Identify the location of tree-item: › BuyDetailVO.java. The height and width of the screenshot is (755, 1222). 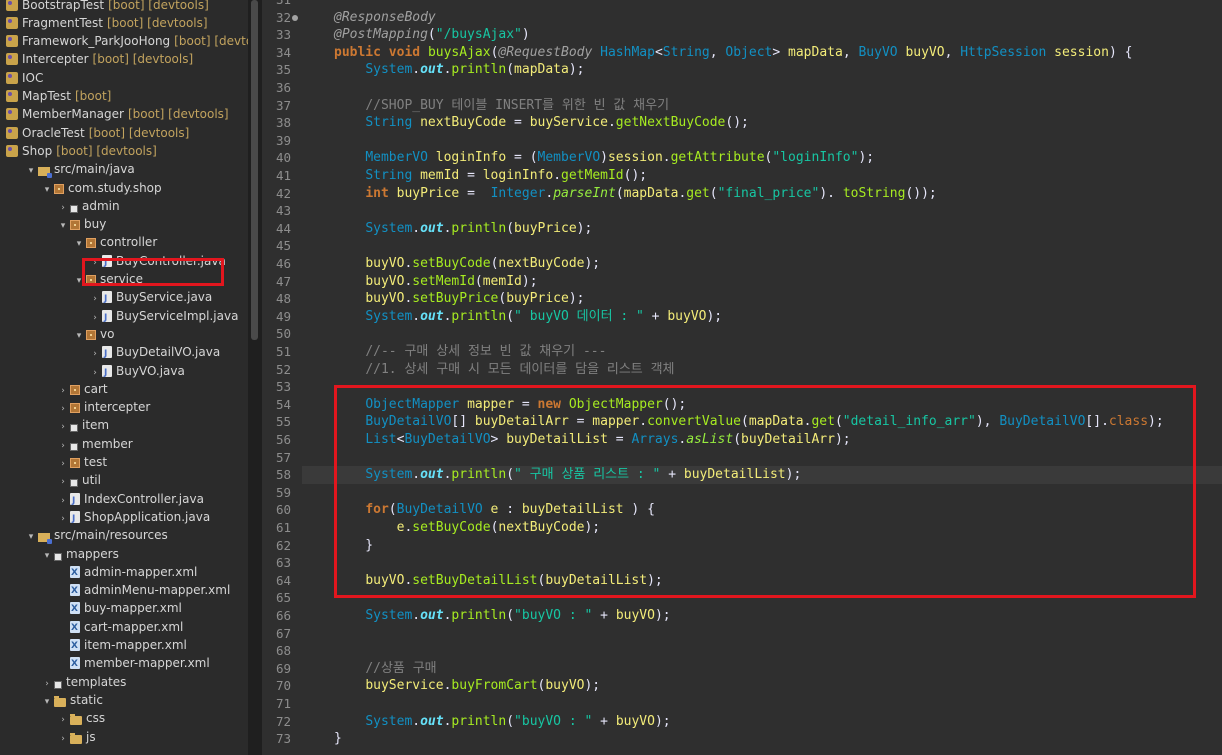
(155, 353).